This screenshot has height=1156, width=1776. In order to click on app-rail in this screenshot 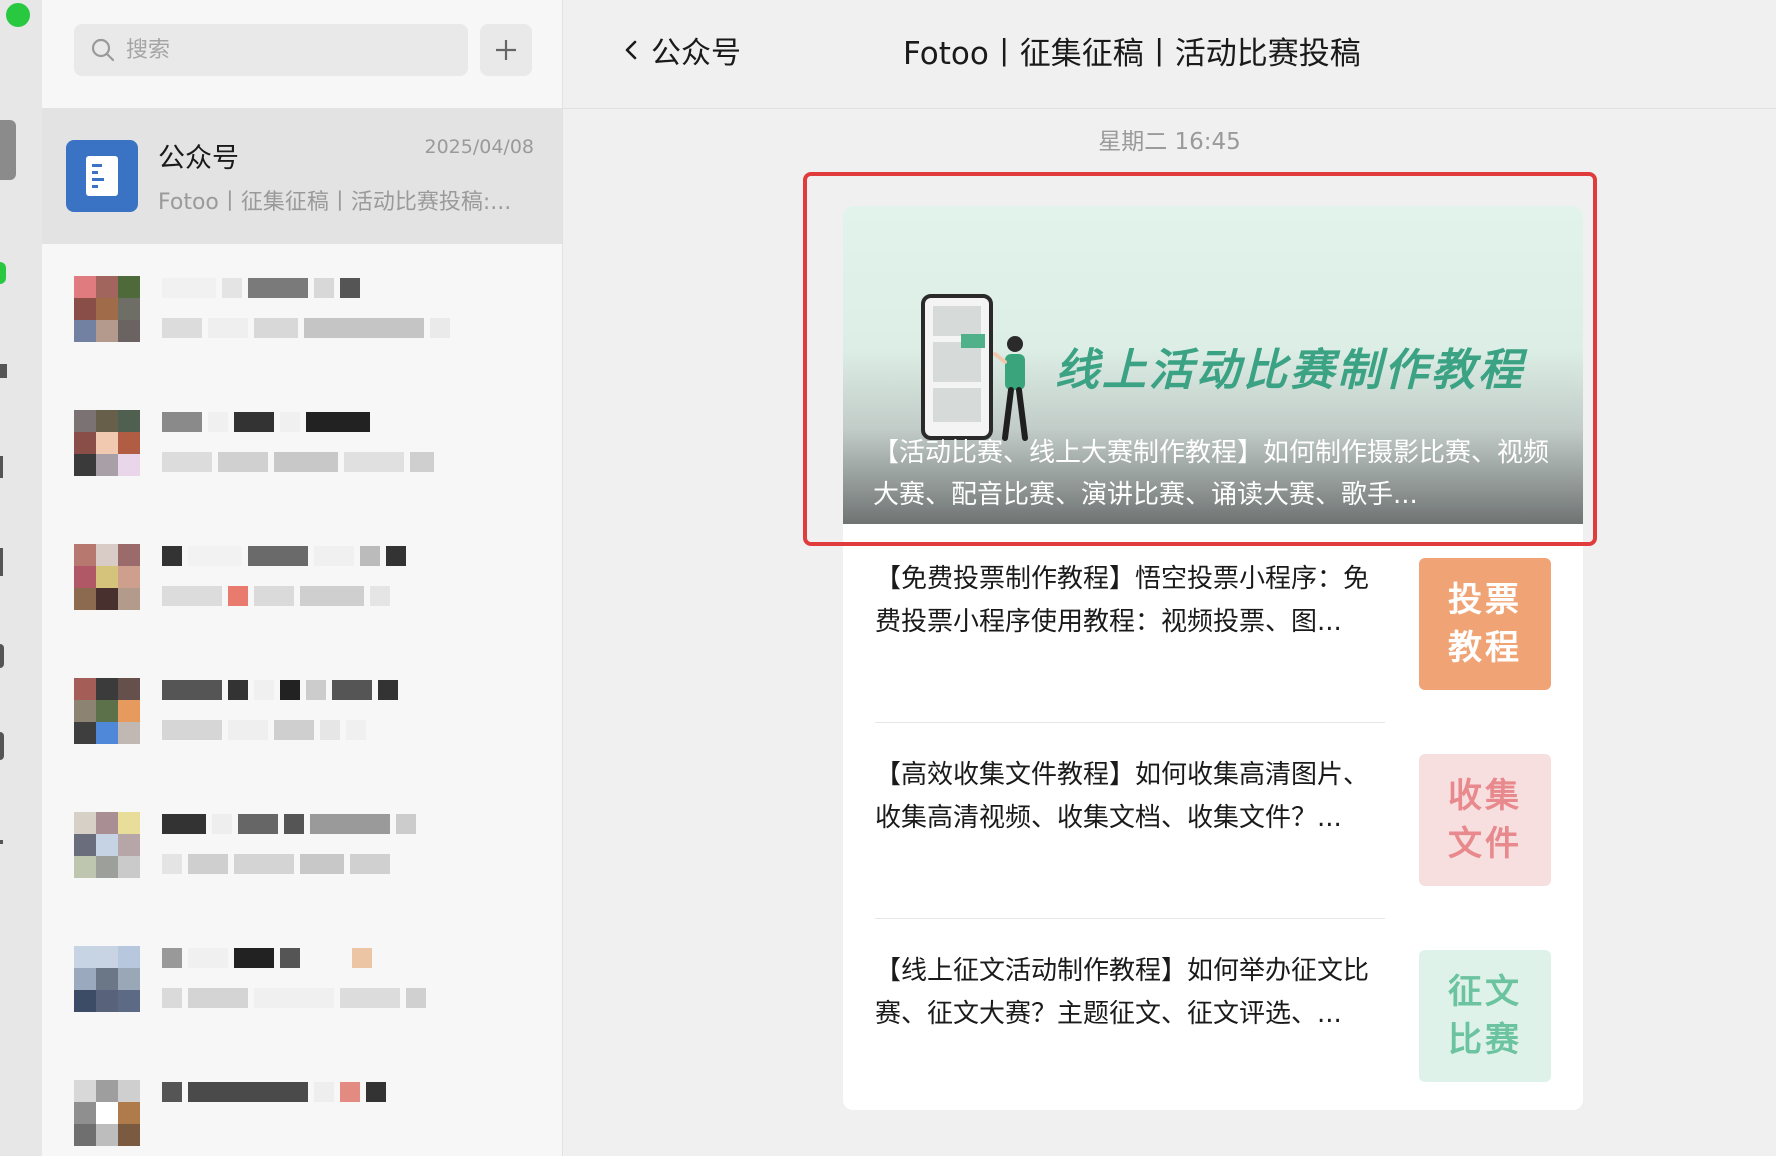, I will do `click(21, 578)`.